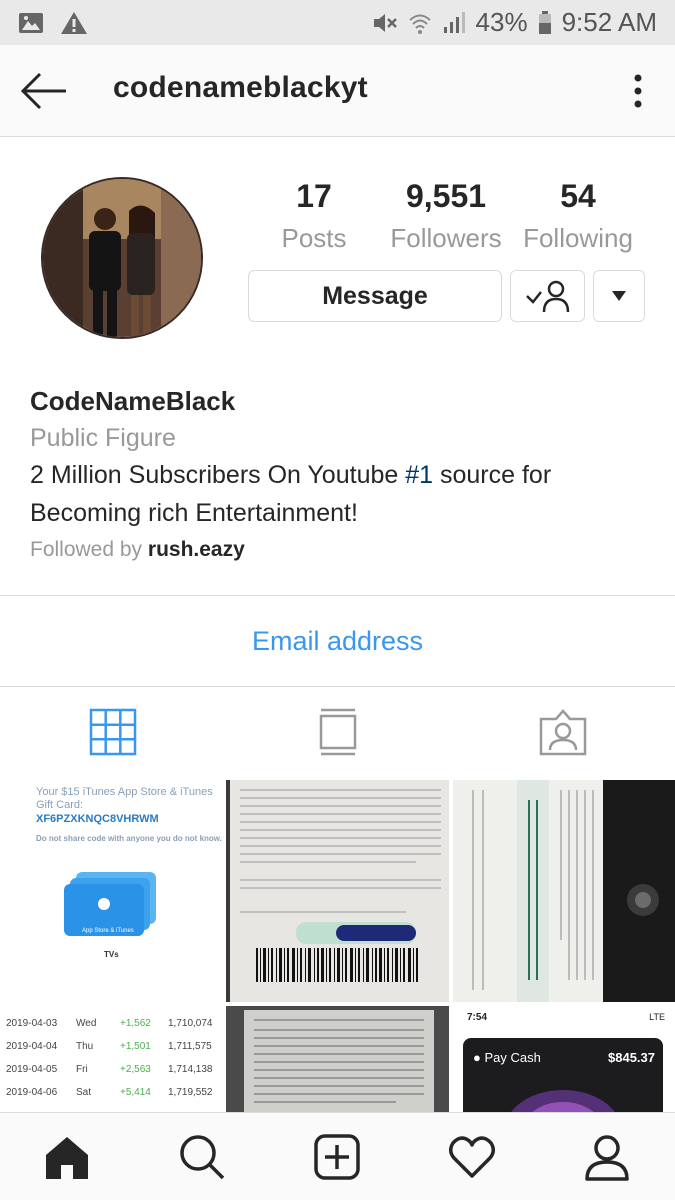  I want to click on gift-card-back-image, so click(564, 891).